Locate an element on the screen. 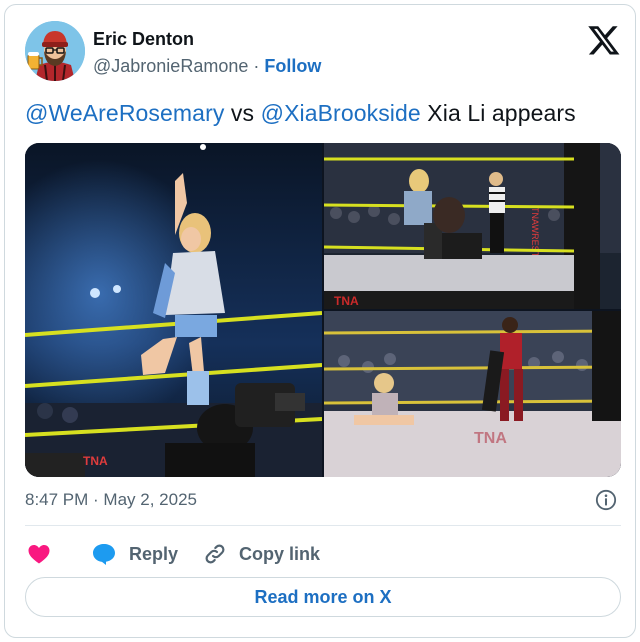 Image resolution: width=640 pixels, height=642 pixels. post-text-tail: Xia Li appears is located at coordinates (498, 113).